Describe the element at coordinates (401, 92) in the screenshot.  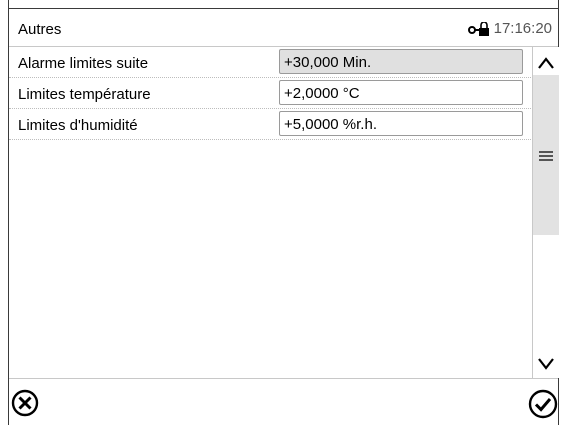
I see `setting-value-field: +2,0000 °C` at that location.